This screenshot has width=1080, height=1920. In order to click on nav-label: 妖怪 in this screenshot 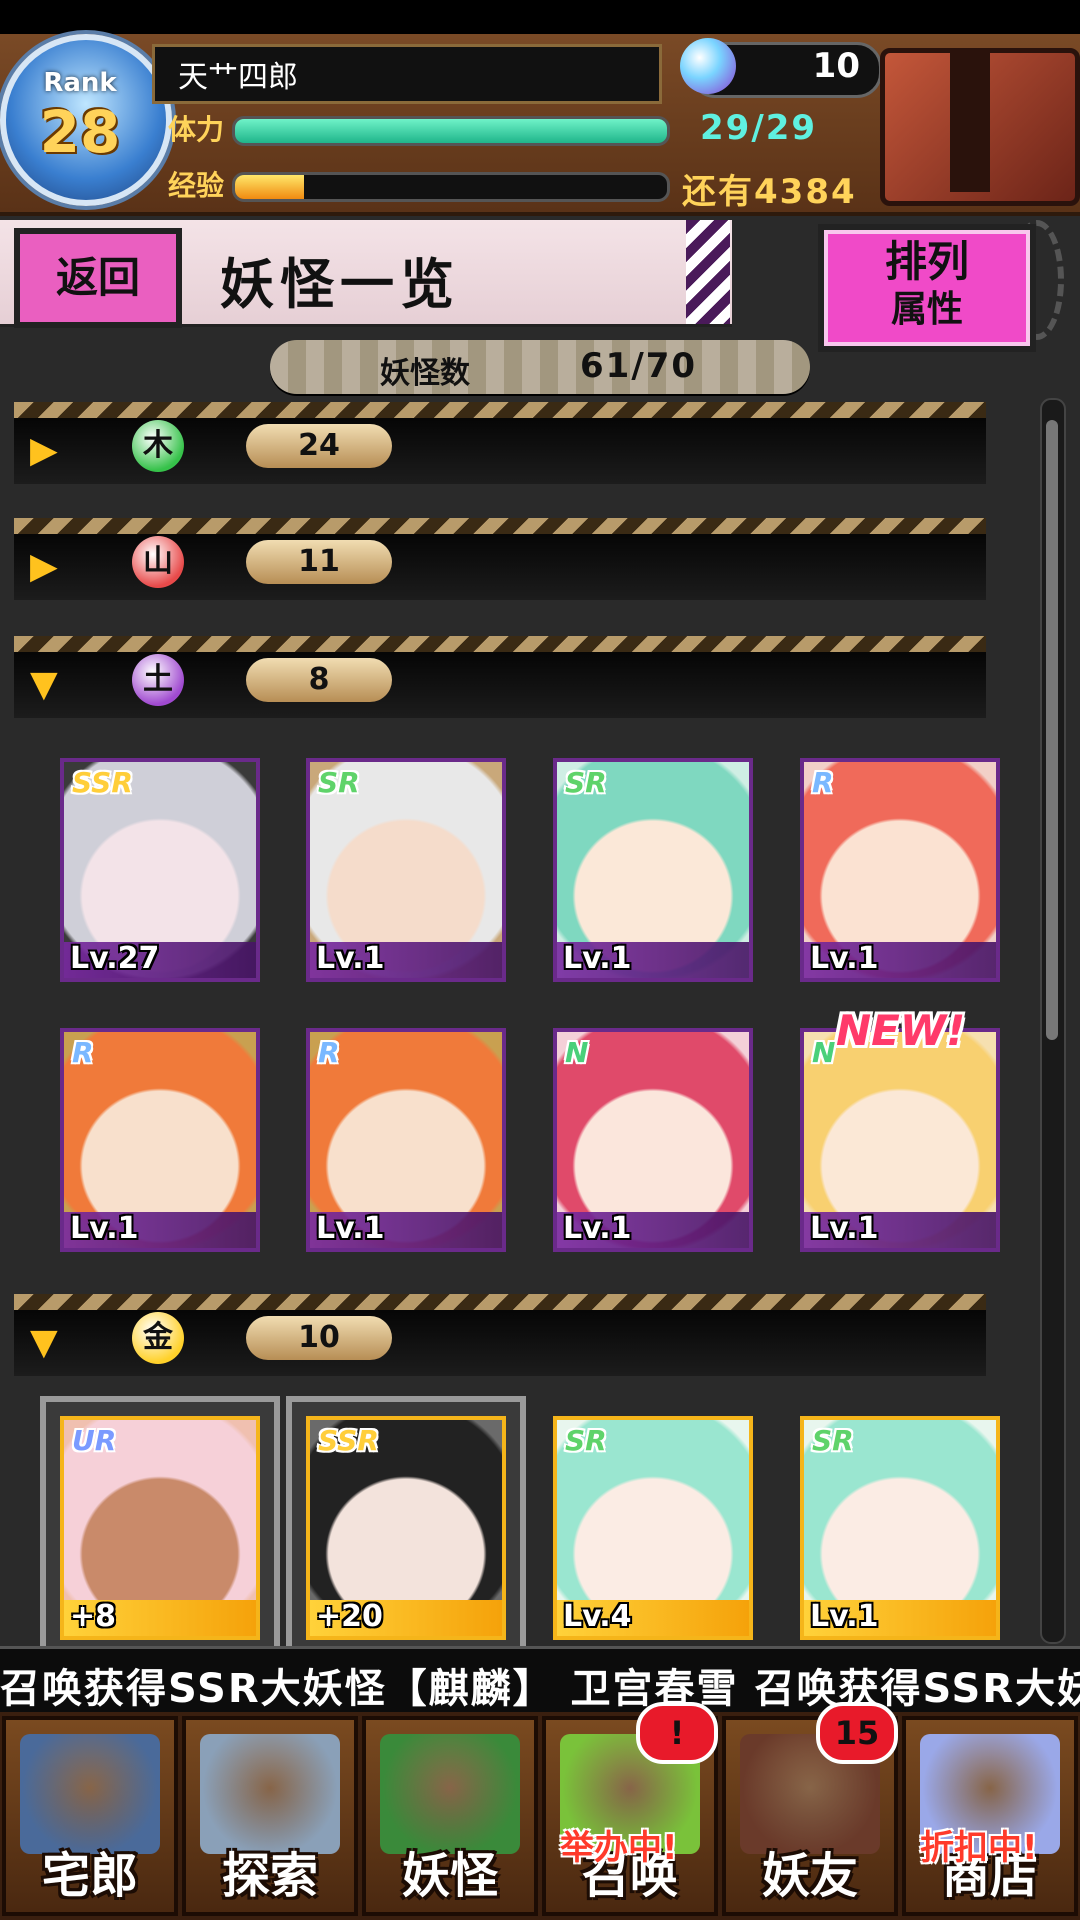, I will do `click(449, 1876)`.